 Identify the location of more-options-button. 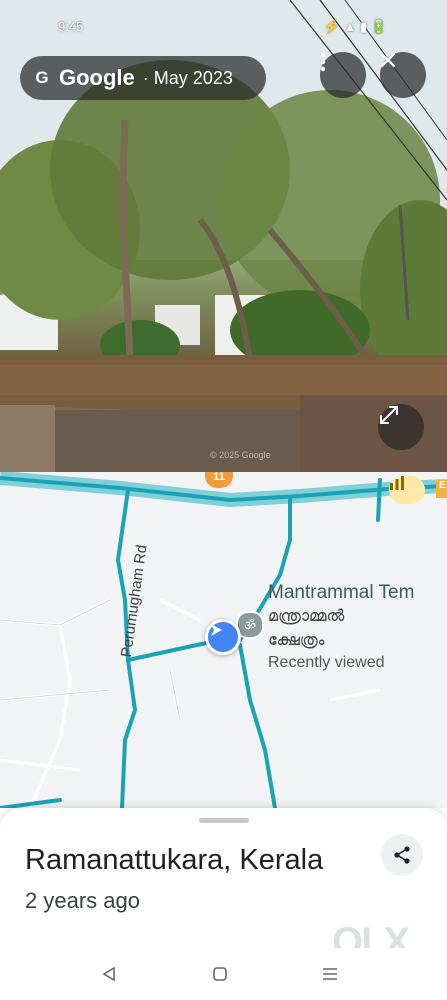
(343, 75).